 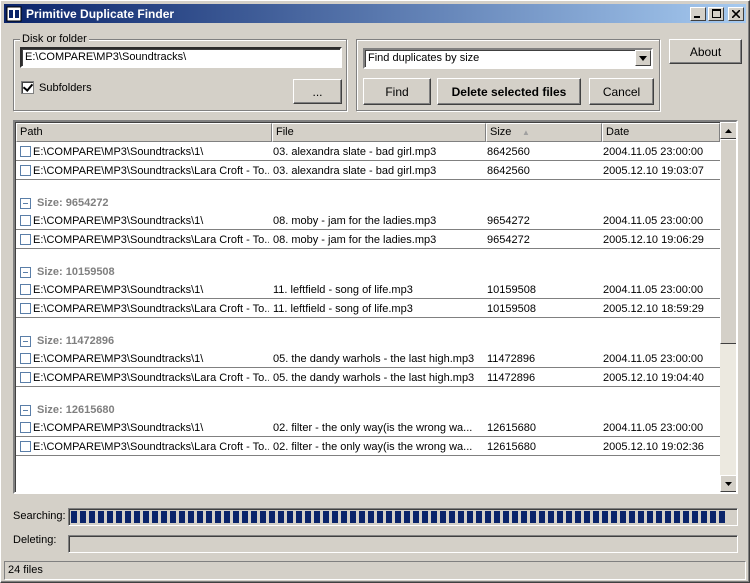 What do you see at coordinates (716, 13) in the screenshot?
I see `maximize-icon` at bounding box center [716, 13].